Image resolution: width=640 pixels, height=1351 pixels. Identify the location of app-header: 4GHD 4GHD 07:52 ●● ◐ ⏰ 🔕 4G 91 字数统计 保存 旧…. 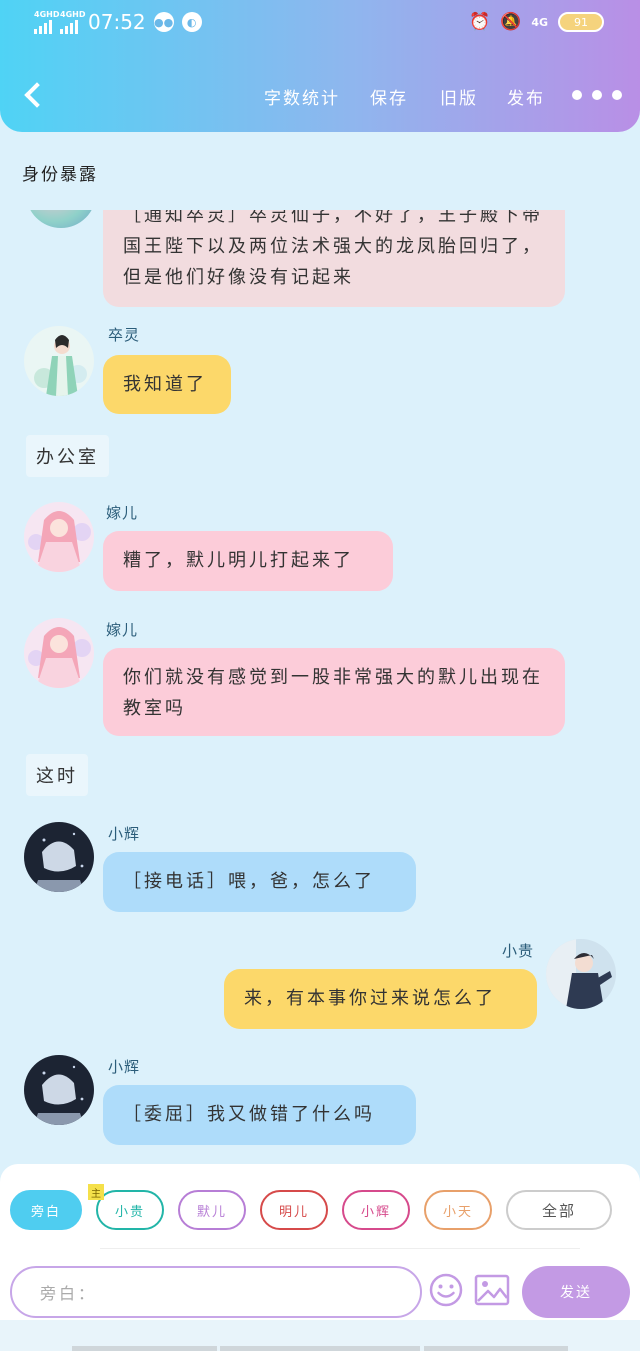
(320, 66).